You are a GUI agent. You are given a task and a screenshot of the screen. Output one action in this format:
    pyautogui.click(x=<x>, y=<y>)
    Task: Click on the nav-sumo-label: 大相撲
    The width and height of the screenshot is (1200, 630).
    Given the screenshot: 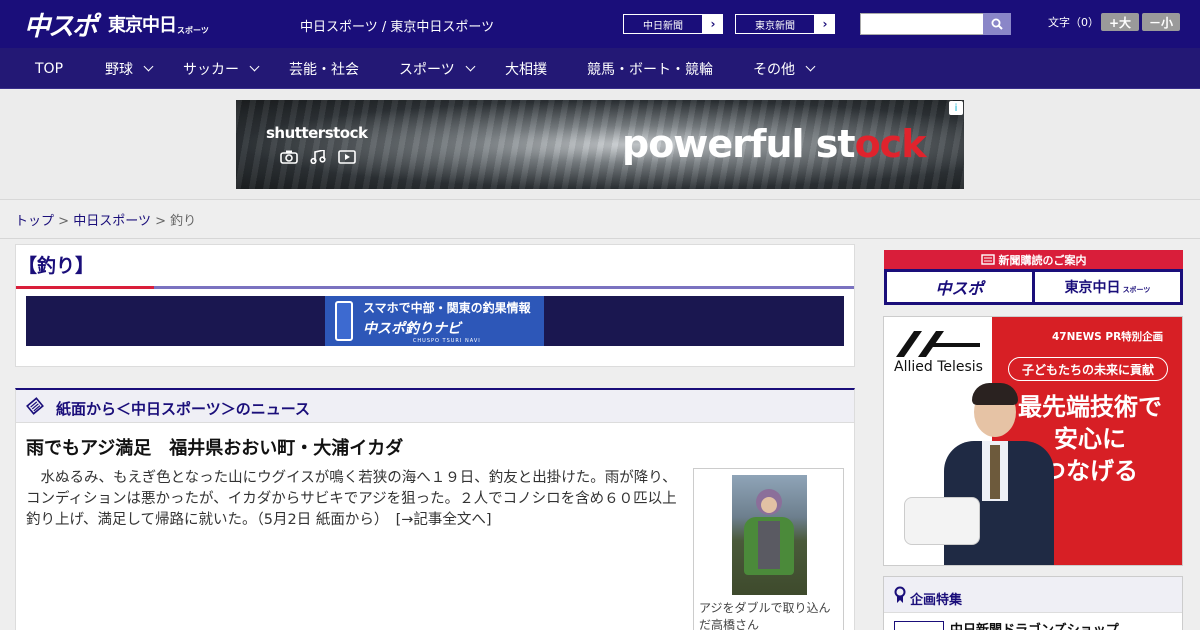 What is the action you would take?
    pyautogui.click(x=526, y=69)
    